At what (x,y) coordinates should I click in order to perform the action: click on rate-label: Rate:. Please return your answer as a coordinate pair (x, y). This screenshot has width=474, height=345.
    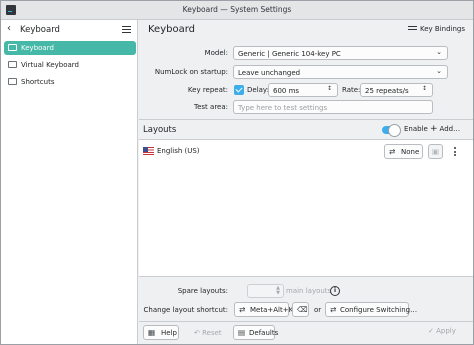
    Looking at the image, I should click on (351, 90).